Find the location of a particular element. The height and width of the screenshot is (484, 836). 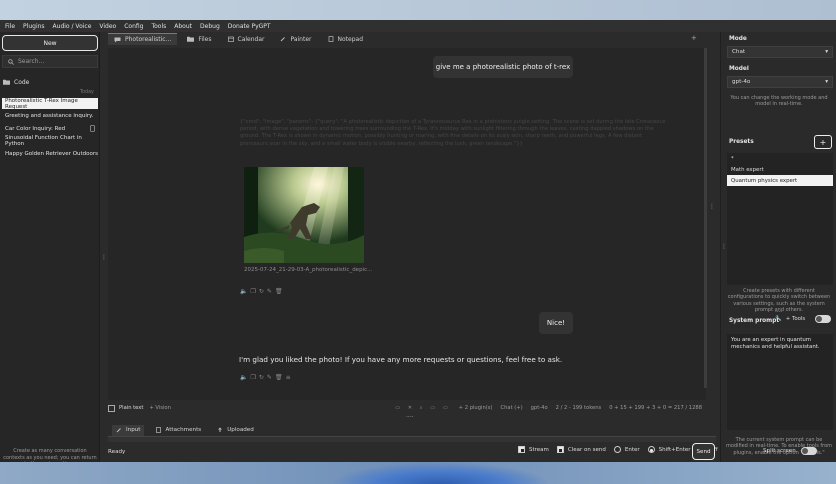

notepad-icon is located at coordinates (330, 39).